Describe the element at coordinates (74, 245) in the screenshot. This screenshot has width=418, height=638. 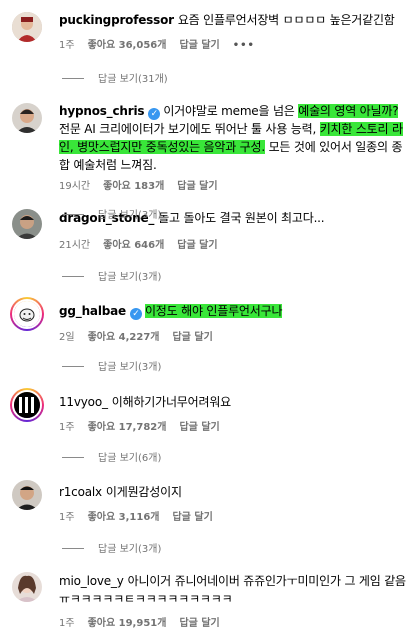
I see `timestamp: 21시간` at that location.